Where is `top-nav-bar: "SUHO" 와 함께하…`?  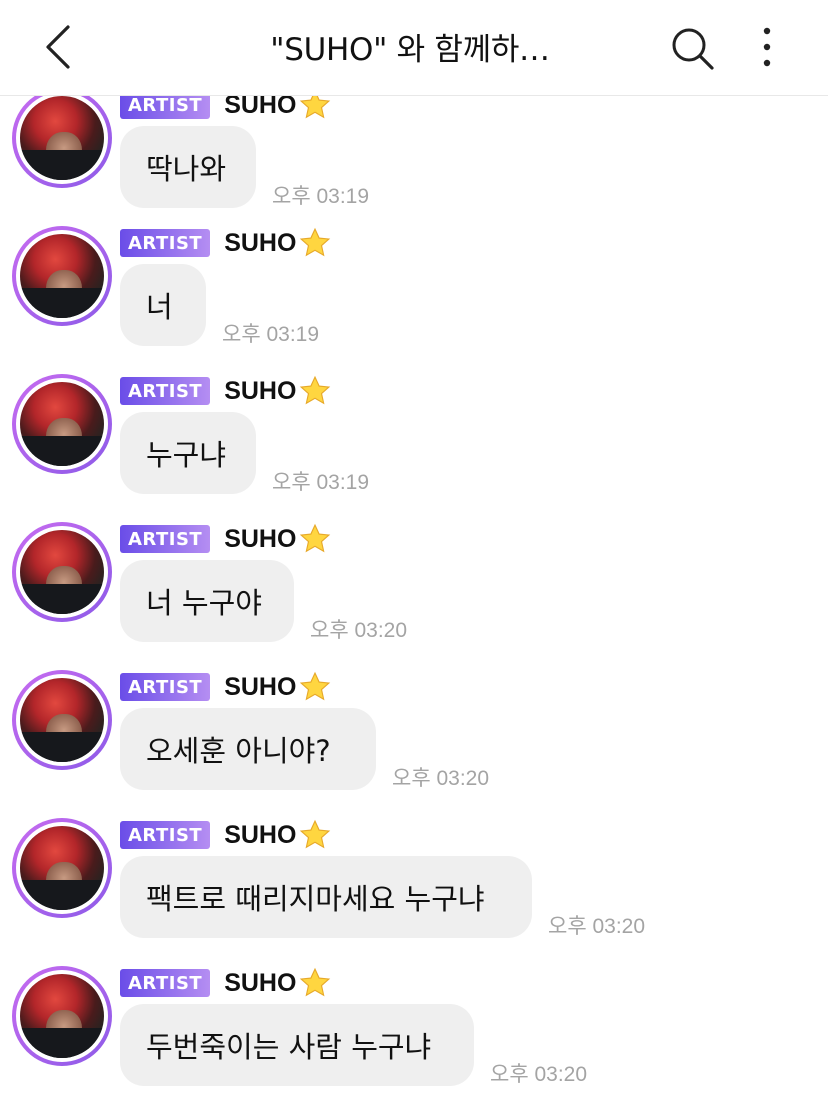 top-nav-bar: "SUHO" 와 함께하… is located at coordinates (414, 48).